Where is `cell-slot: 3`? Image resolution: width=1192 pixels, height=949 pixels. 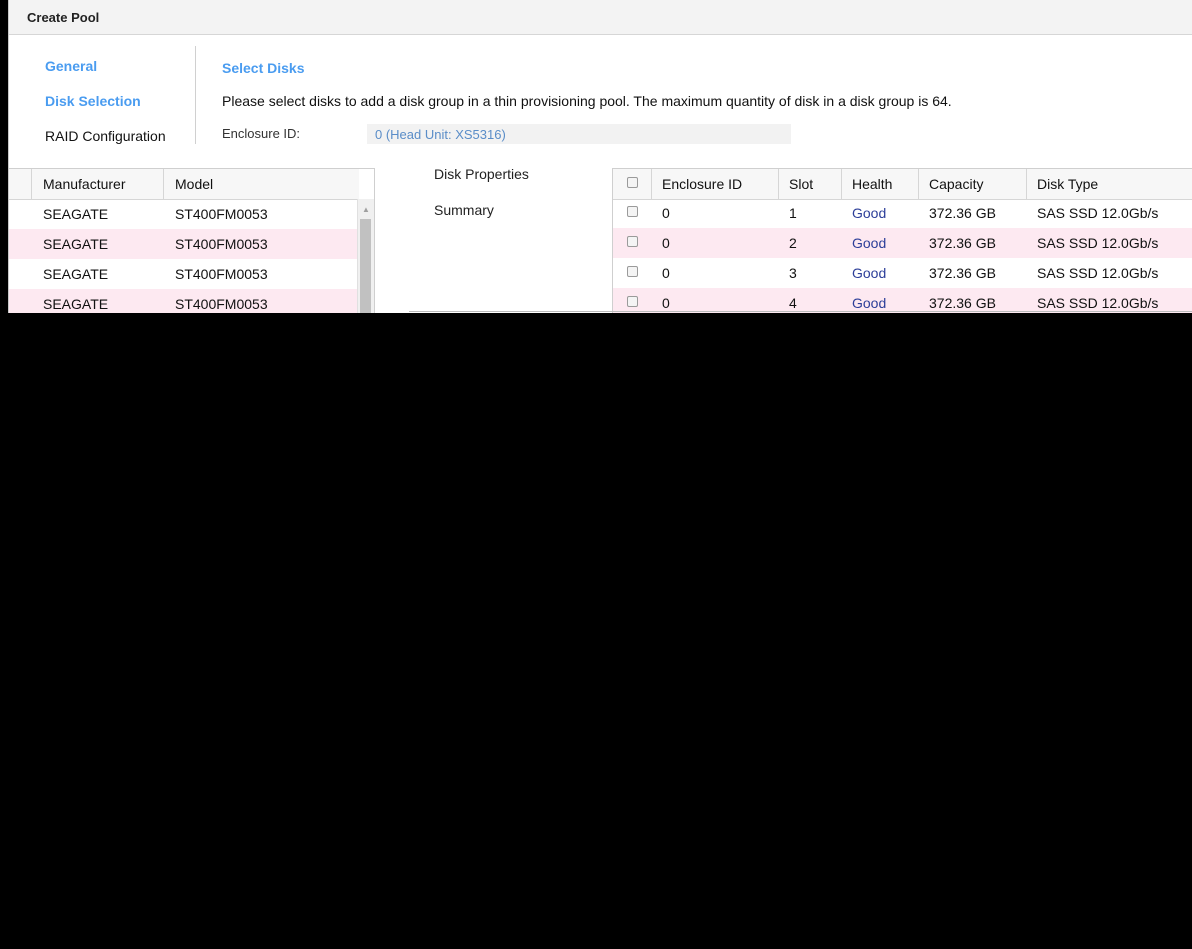
cell-slot: 3 is located at coordinates (793, 273).